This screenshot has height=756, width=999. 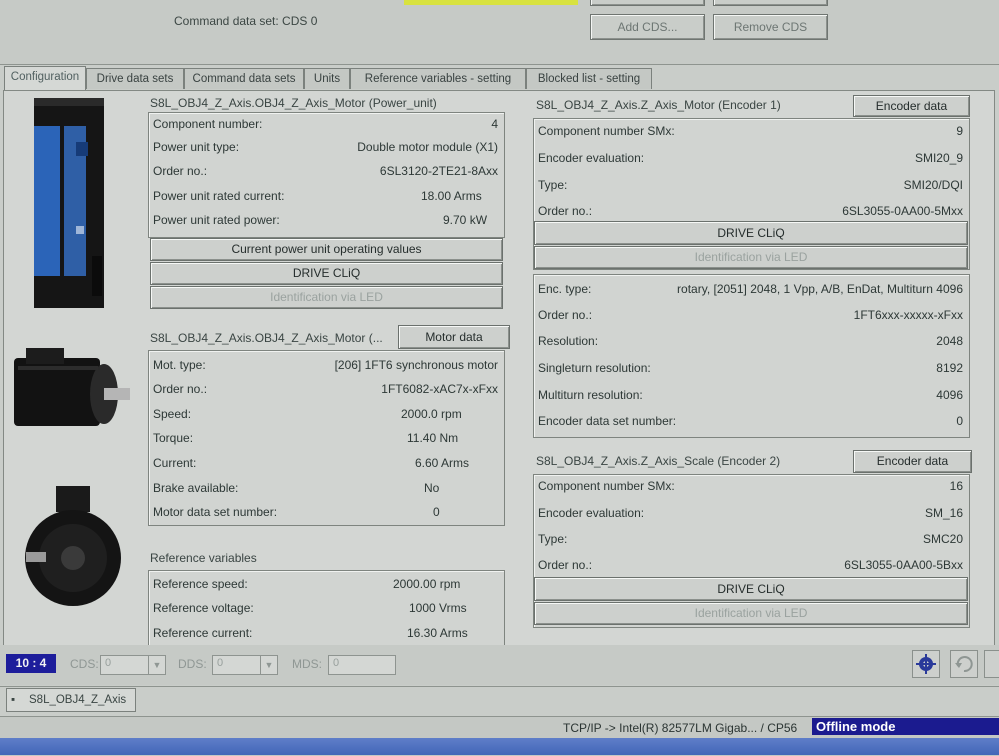 What do you see at coordinates (13, 700) in the screenshot?
I see `document-icon: ▪` at bounding box center [13, 700].